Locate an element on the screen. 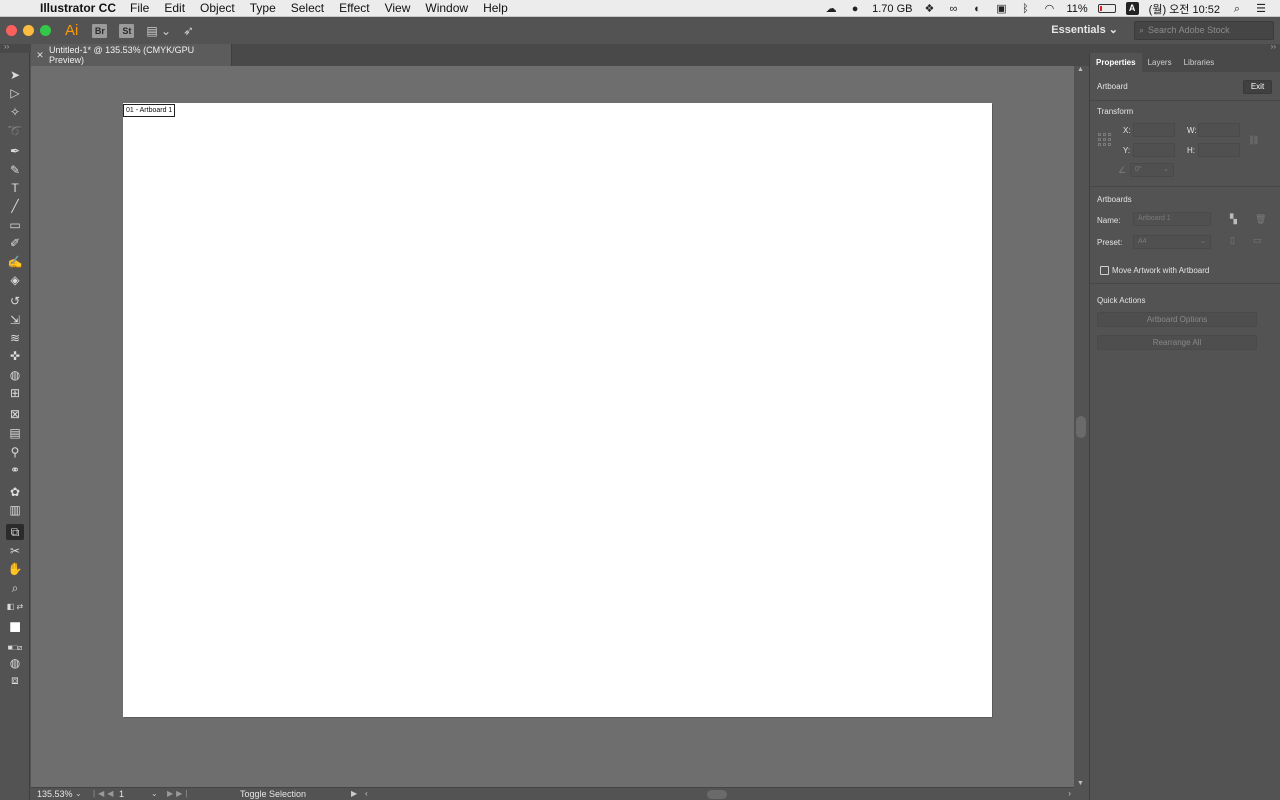 Image resolution: width=1280 pixels, height=800 pixels. direct-selection-tool-icon: ▷ is located at coordinates (15, 93).